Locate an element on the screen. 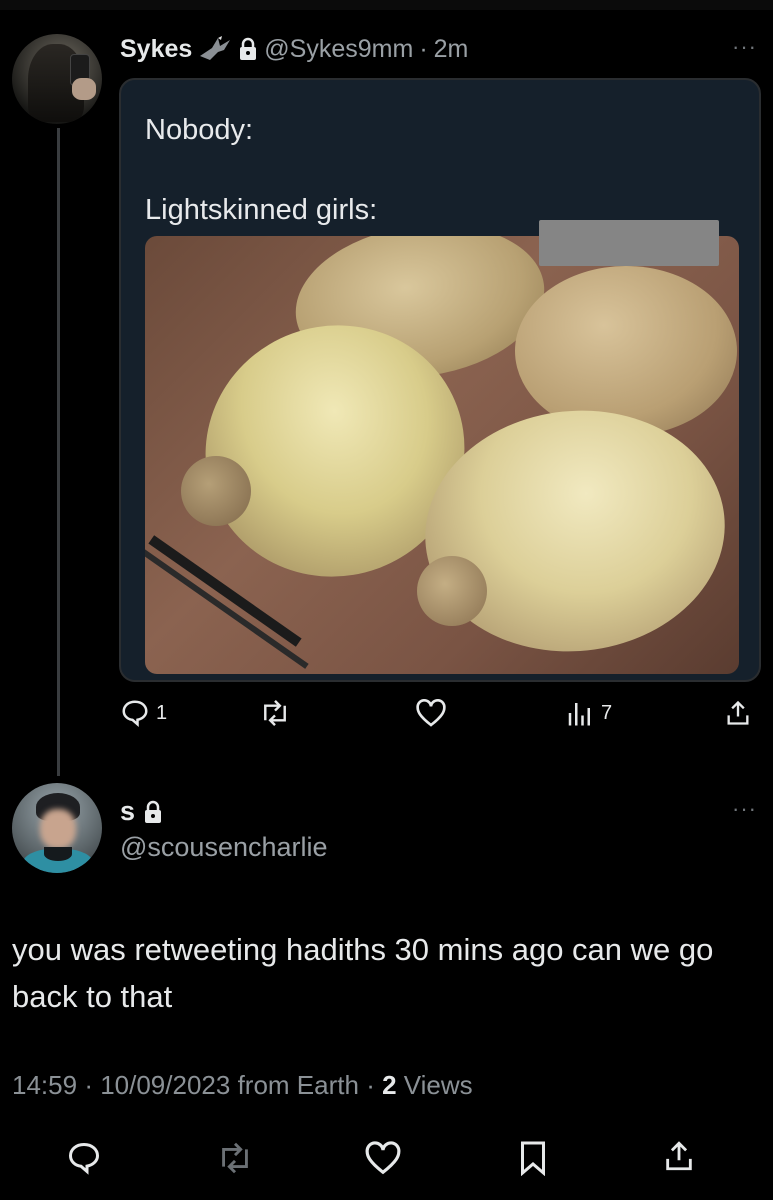  reply-button: 1 is located at coordinates (143, 713).